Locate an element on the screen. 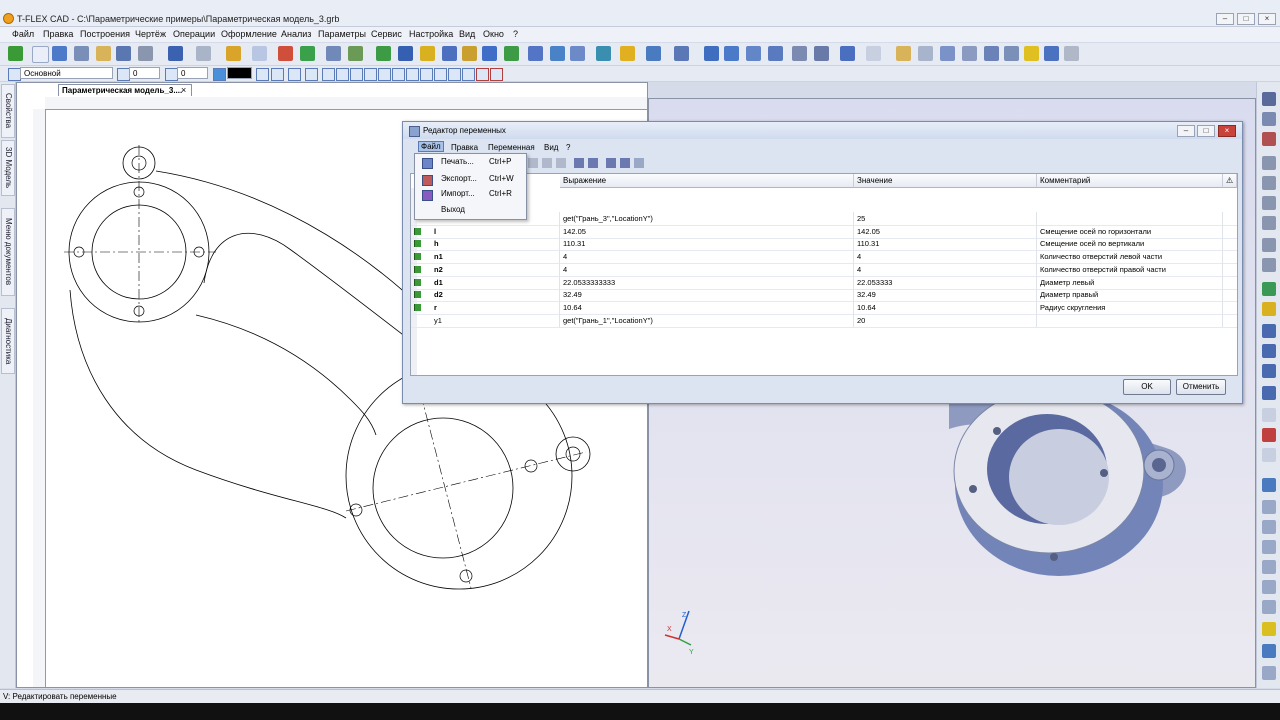 This screenshot has width=1280, height=720. pan-icon is located at coordinates (1269, 139).